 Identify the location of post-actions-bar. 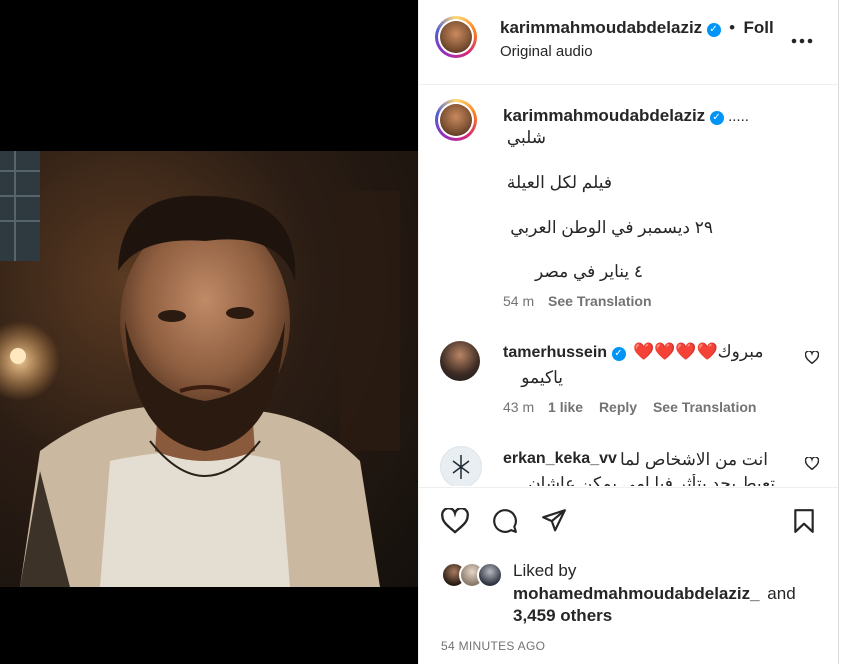
(629, 517).